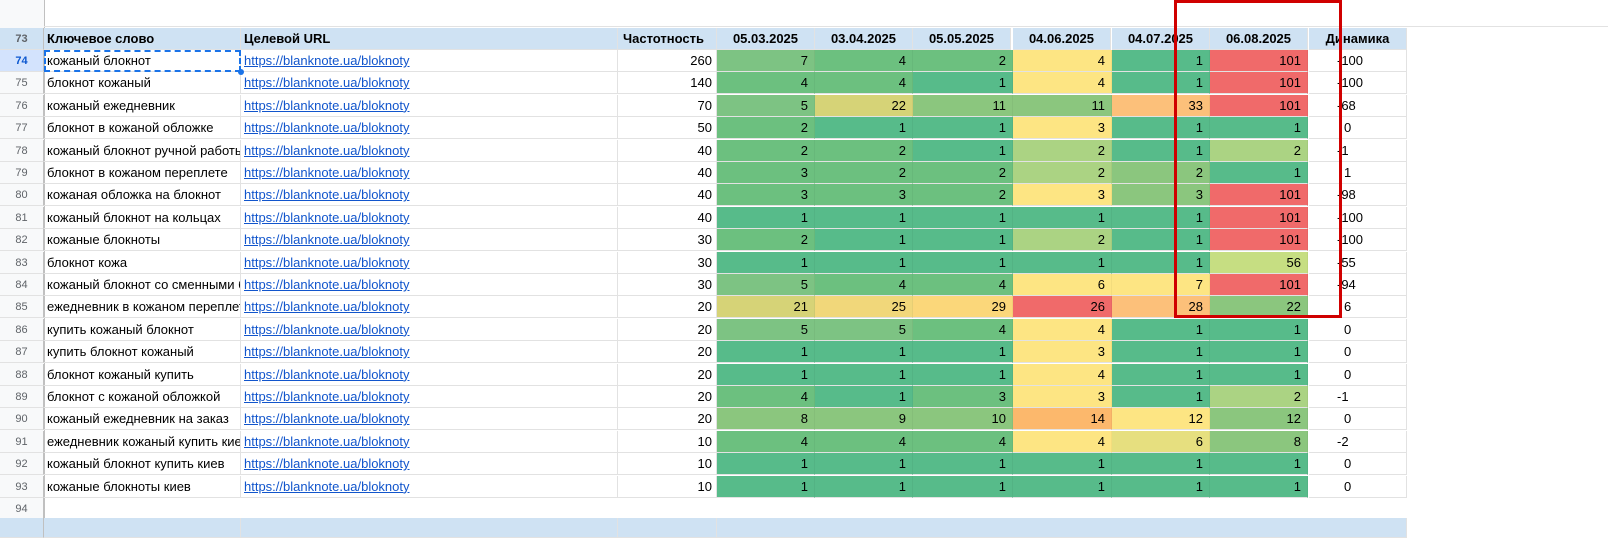 The image size is (1608, 538). What do you see at coordinates (1062, 307) in the screenshot?
I see `position-cell: 26` at bounding box center [1062, 307].